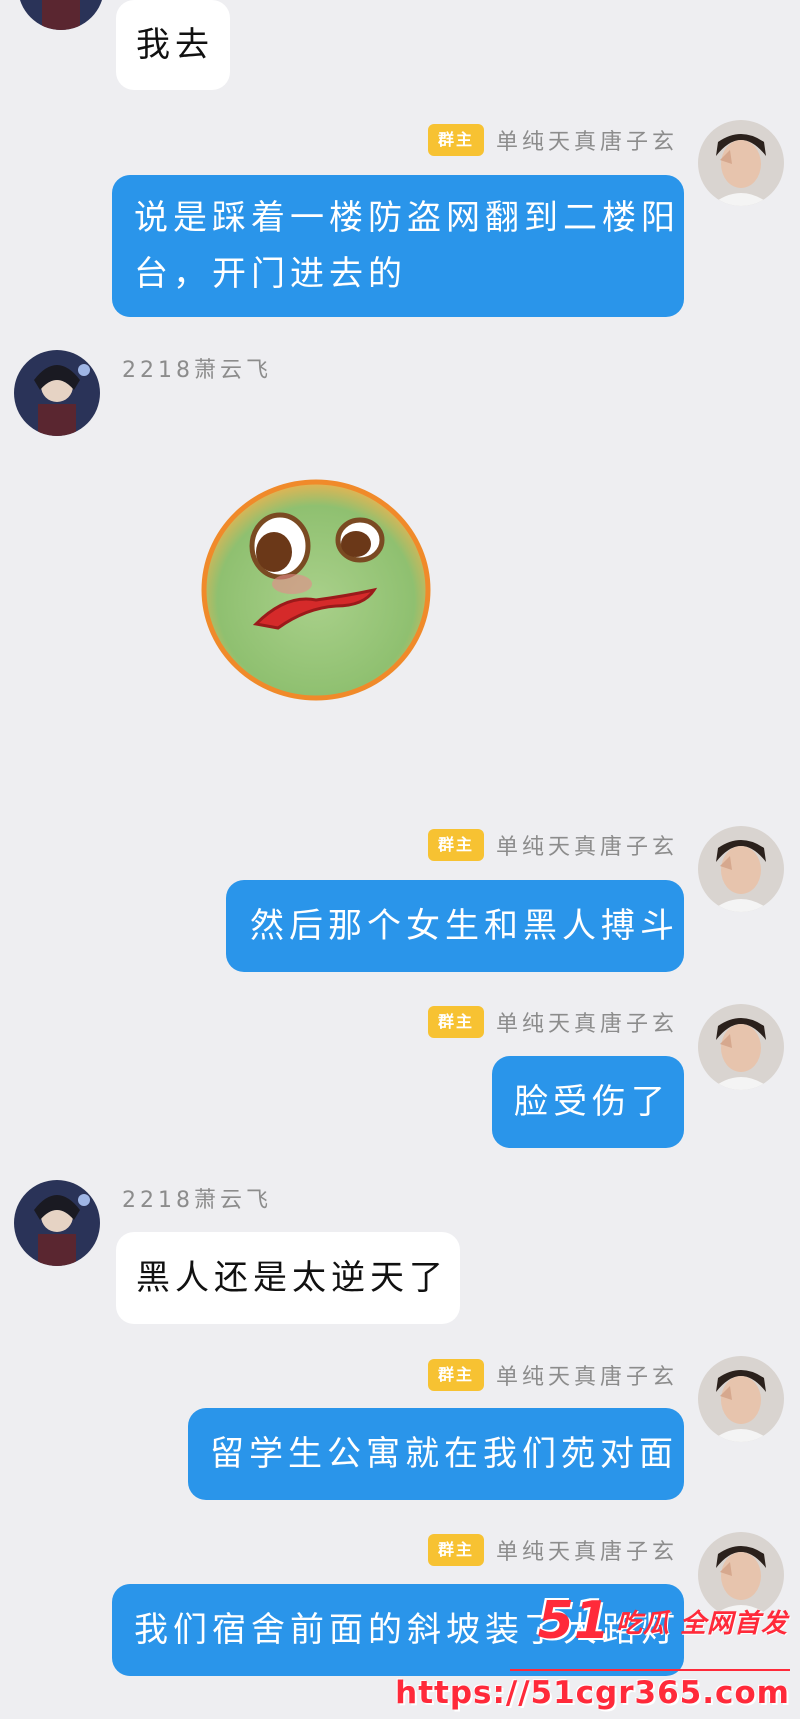  I want to click on message-bubble-incoming: 黑人还是太逆天了, so click(288, 1278).